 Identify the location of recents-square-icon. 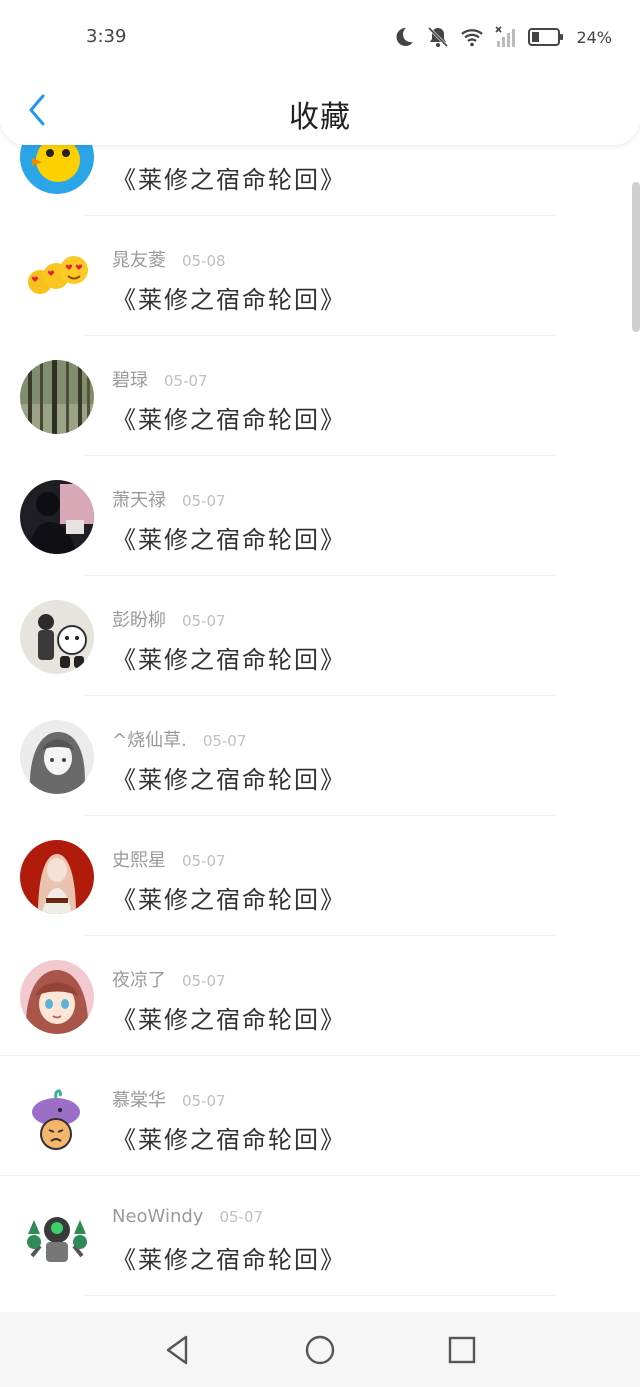
(462, 1350).